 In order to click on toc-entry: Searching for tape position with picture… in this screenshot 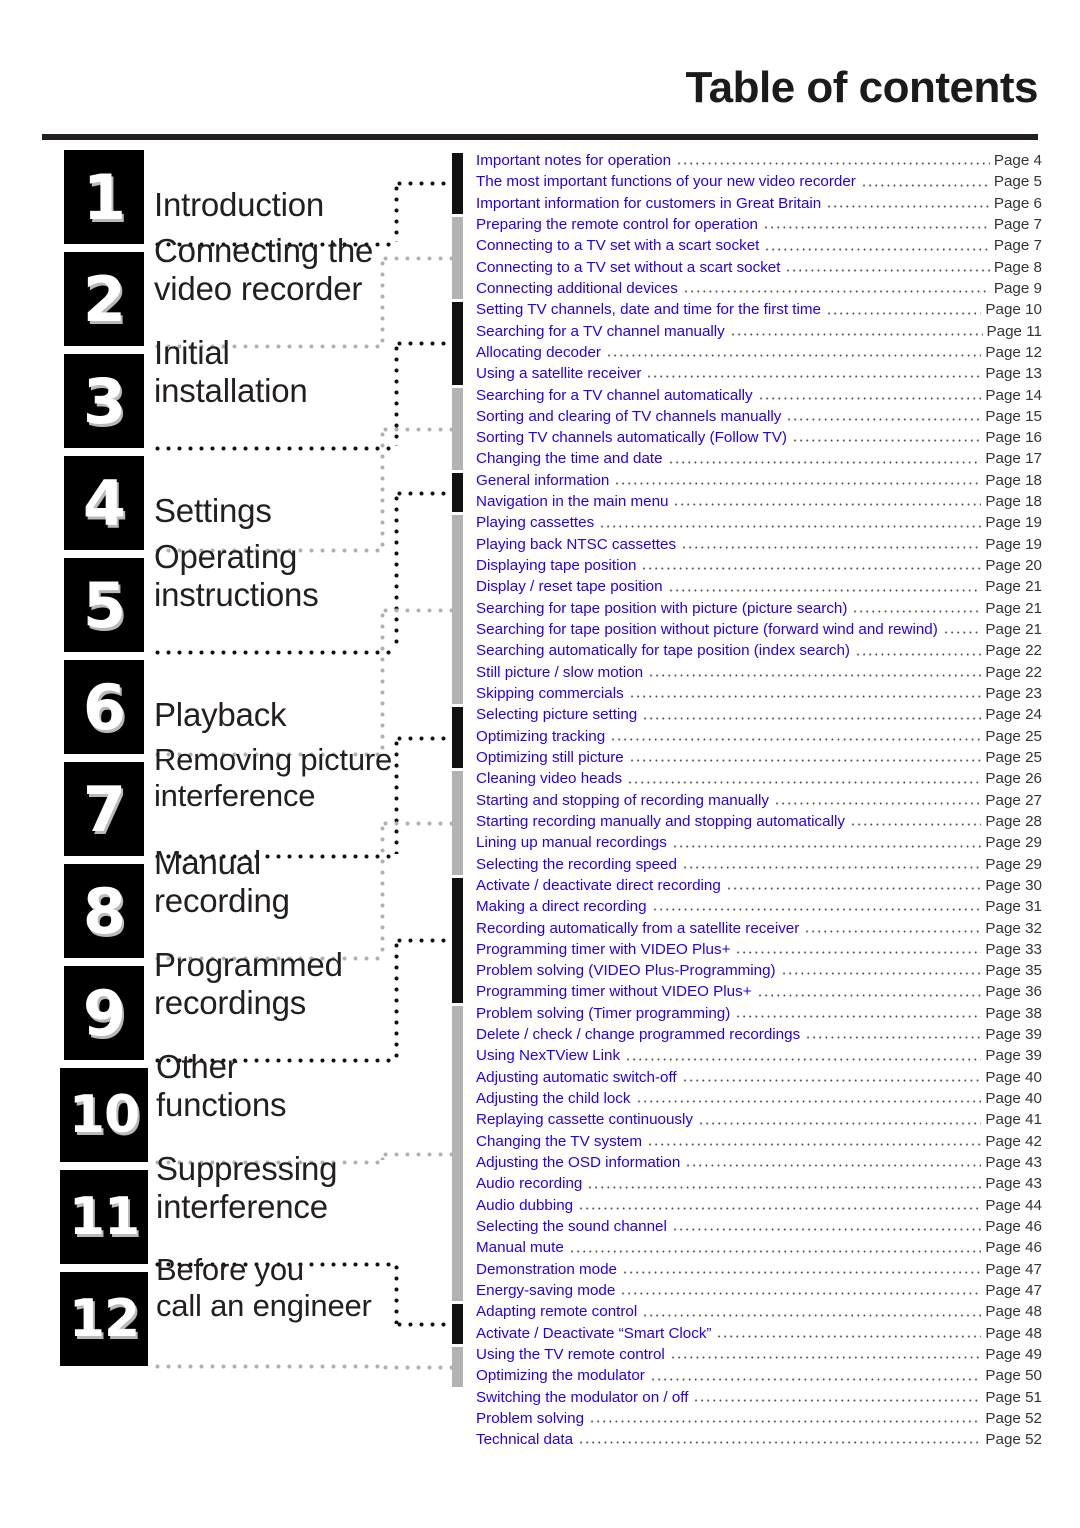, I will do `click(759, 610)`.